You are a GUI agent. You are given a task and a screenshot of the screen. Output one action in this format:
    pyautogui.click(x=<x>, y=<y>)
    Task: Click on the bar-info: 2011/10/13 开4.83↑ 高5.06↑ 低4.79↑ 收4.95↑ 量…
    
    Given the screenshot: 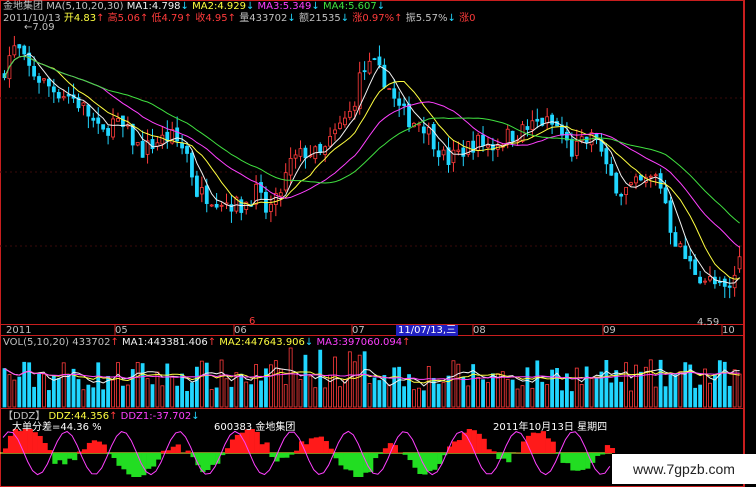 What is the action you would take?
    pyautogui.click(x=239, y=18)
    